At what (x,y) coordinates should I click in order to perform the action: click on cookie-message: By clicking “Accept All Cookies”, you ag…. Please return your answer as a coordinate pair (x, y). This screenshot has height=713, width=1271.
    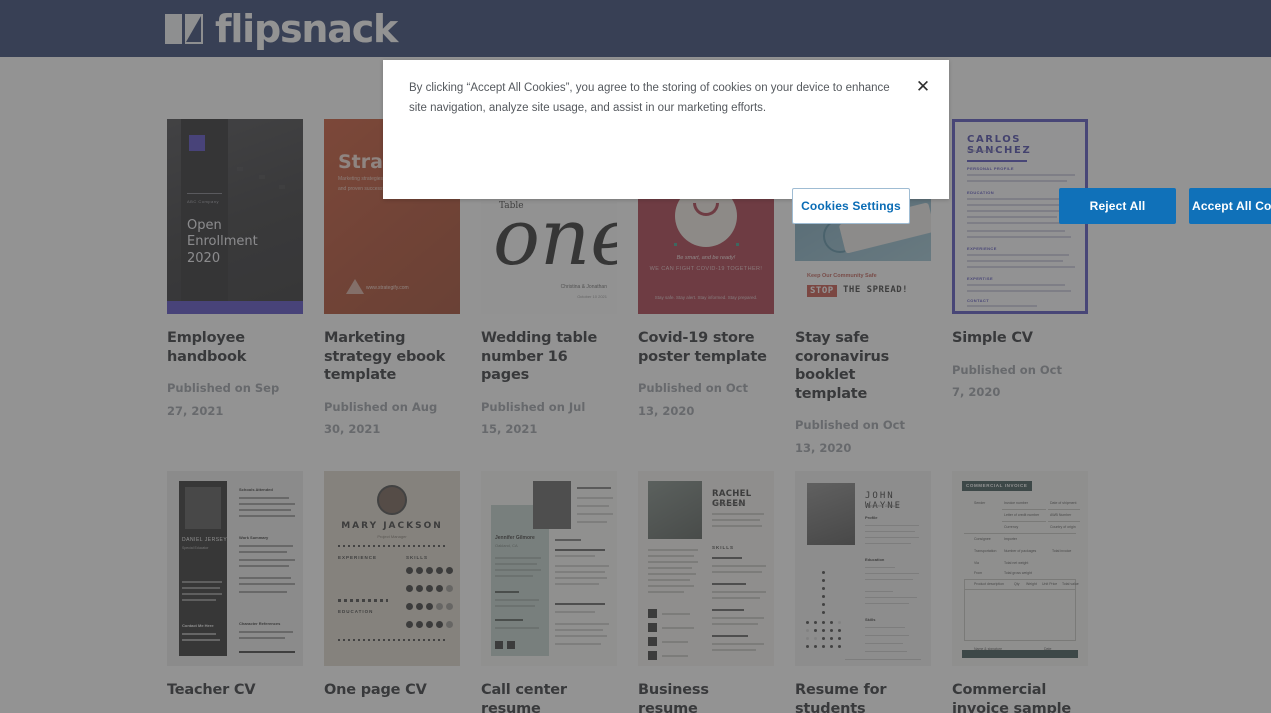
    Looking at the image, I should click on (649, 98).